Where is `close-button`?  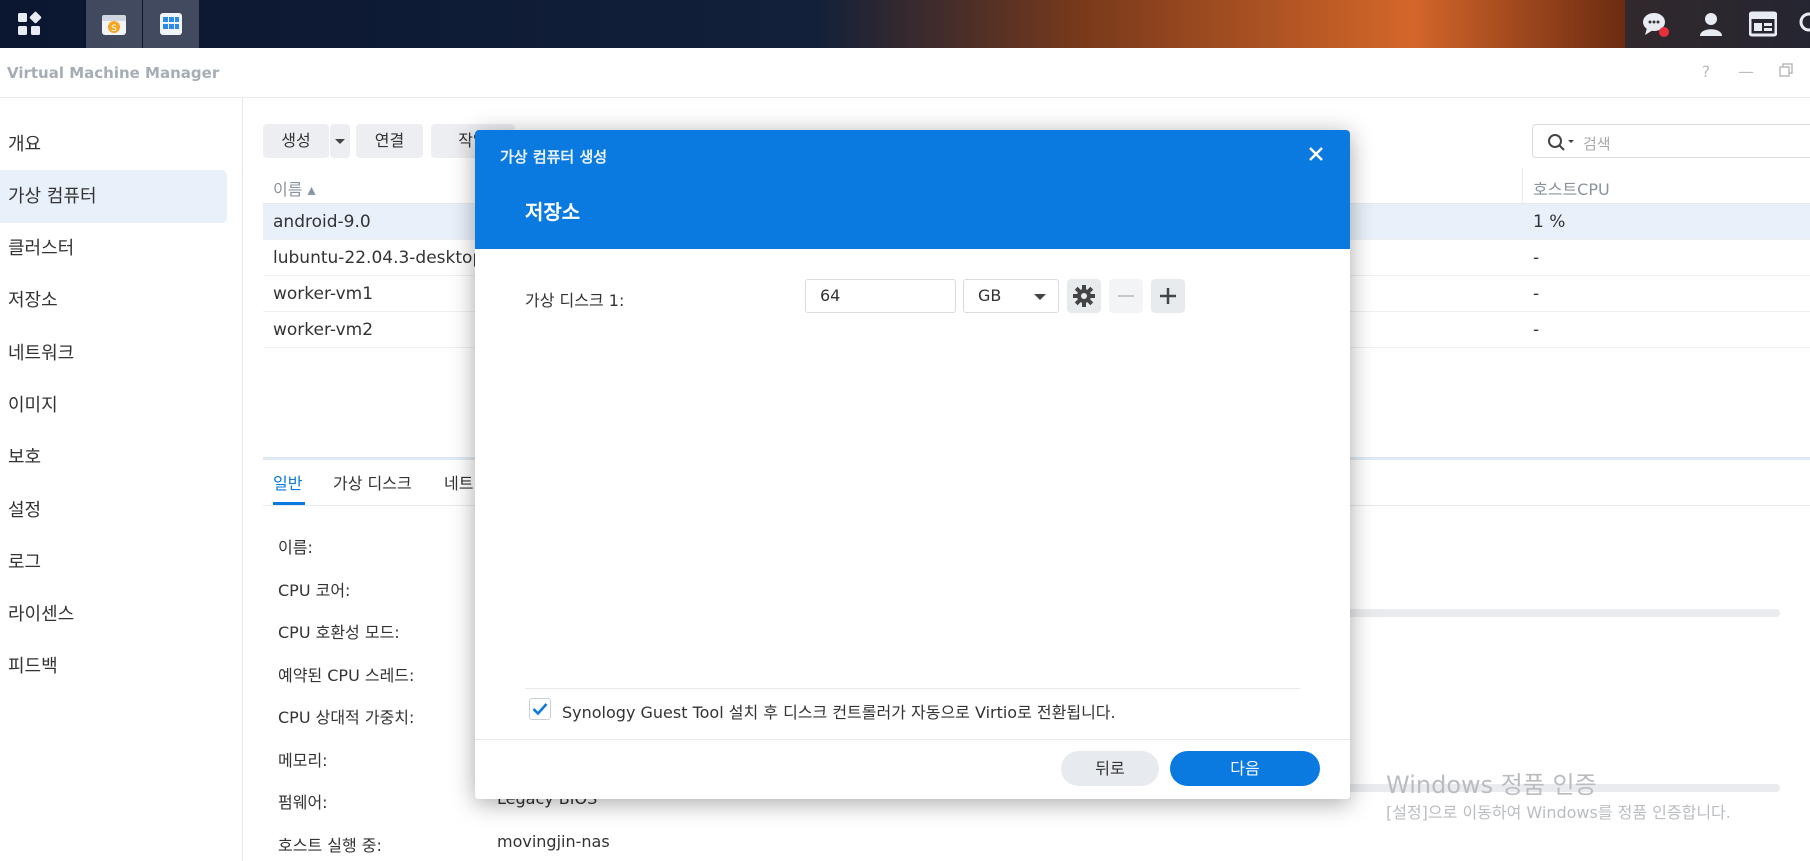 close-button is located at coordinates (1316, 156).